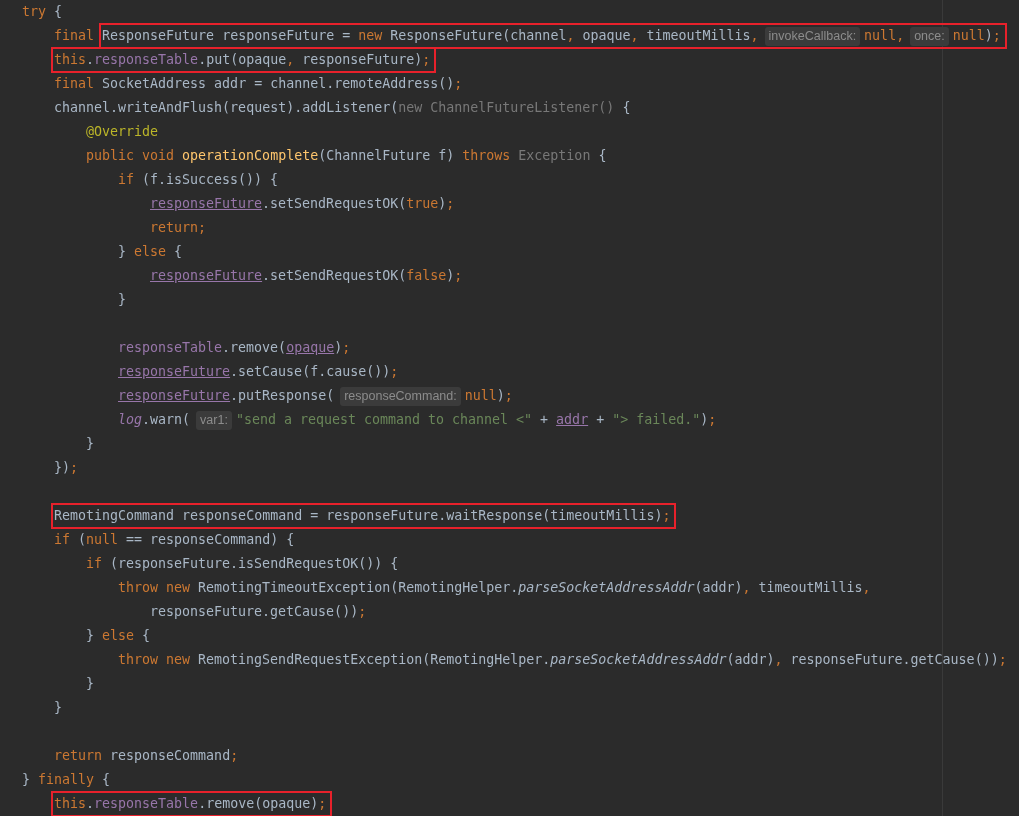 This screenshot has height=816, width=1019. What do you see at coordinates (66, 468) in the screenshot?
I see `code-text: });` at bounding box center [66, 468].